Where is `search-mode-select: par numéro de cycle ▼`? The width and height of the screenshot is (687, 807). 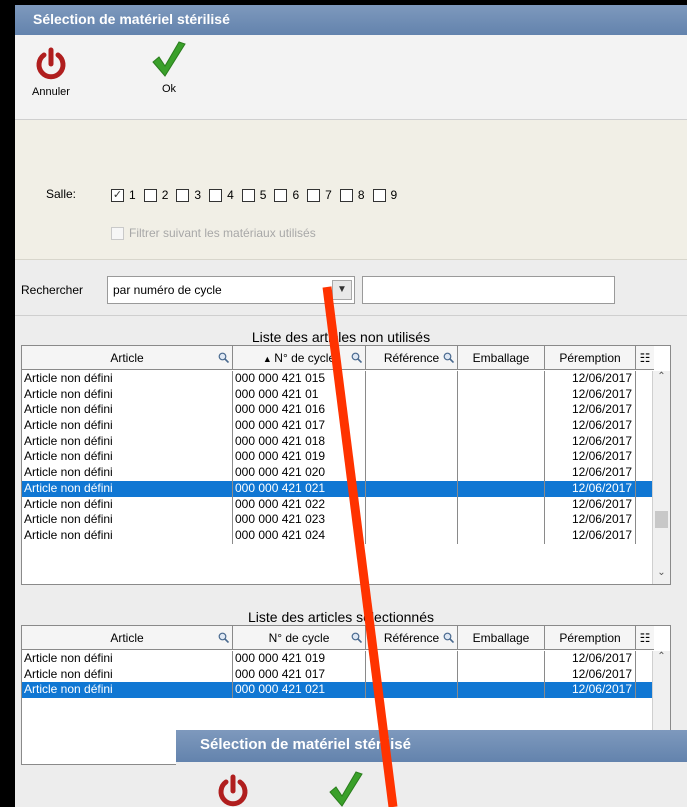 search-mode-select: par numéro de cycle ▼ is located at coordinates (231, 290).